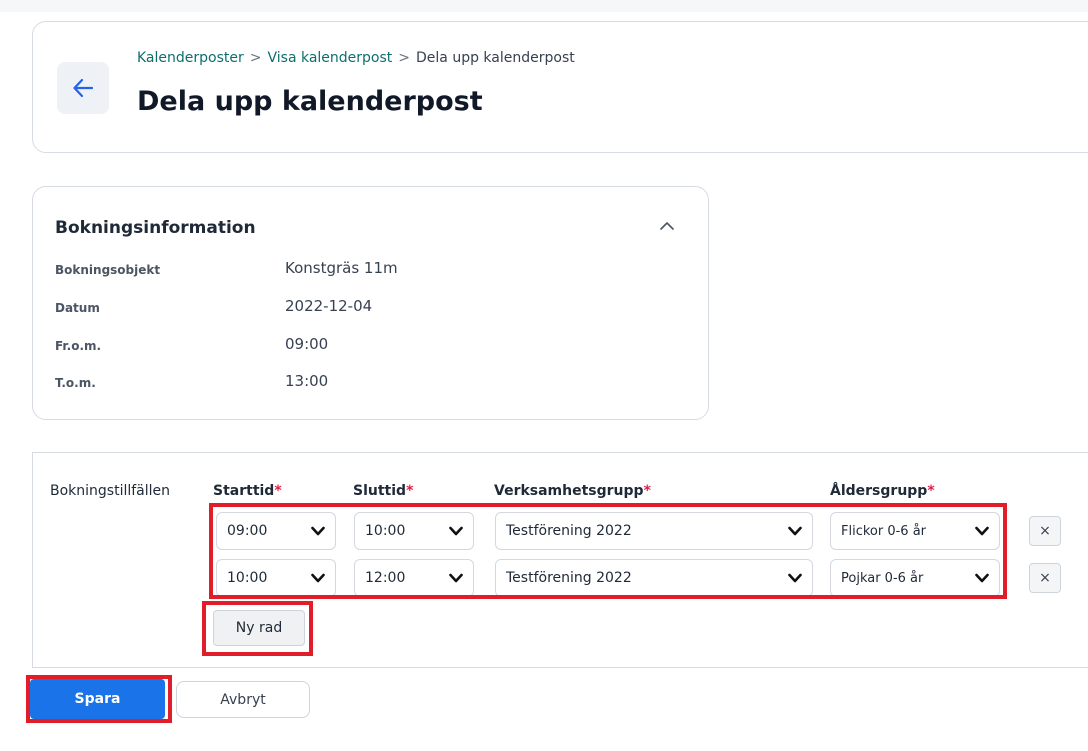 The image size is (1088, 751). What do you see at coordinates (75, 383) in the screenshot?
I see `info-label: T.o.m.` at bounding box center [75, 383].